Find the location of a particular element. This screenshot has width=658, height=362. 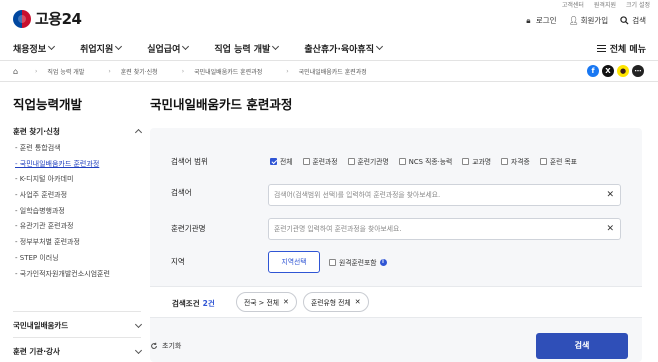

condition-chip-region: 전국 > 전체 ✕ is located at coordinates (266, 302).